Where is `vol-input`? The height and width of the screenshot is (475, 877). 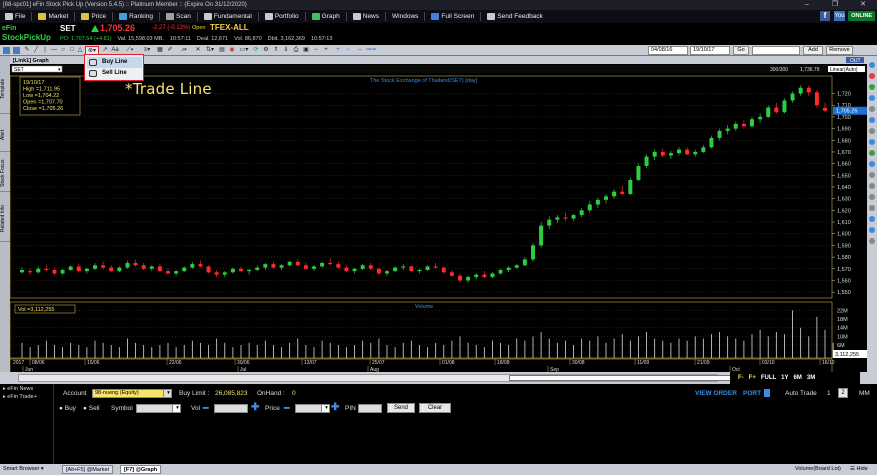 vol-input is located at coordinates (231, 408).